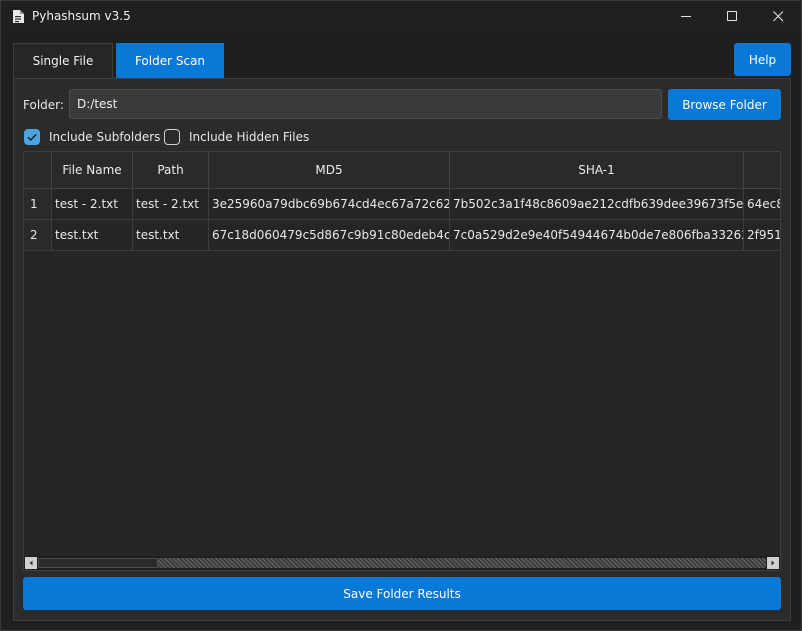  I want to click on close-button, so click(778, 16).